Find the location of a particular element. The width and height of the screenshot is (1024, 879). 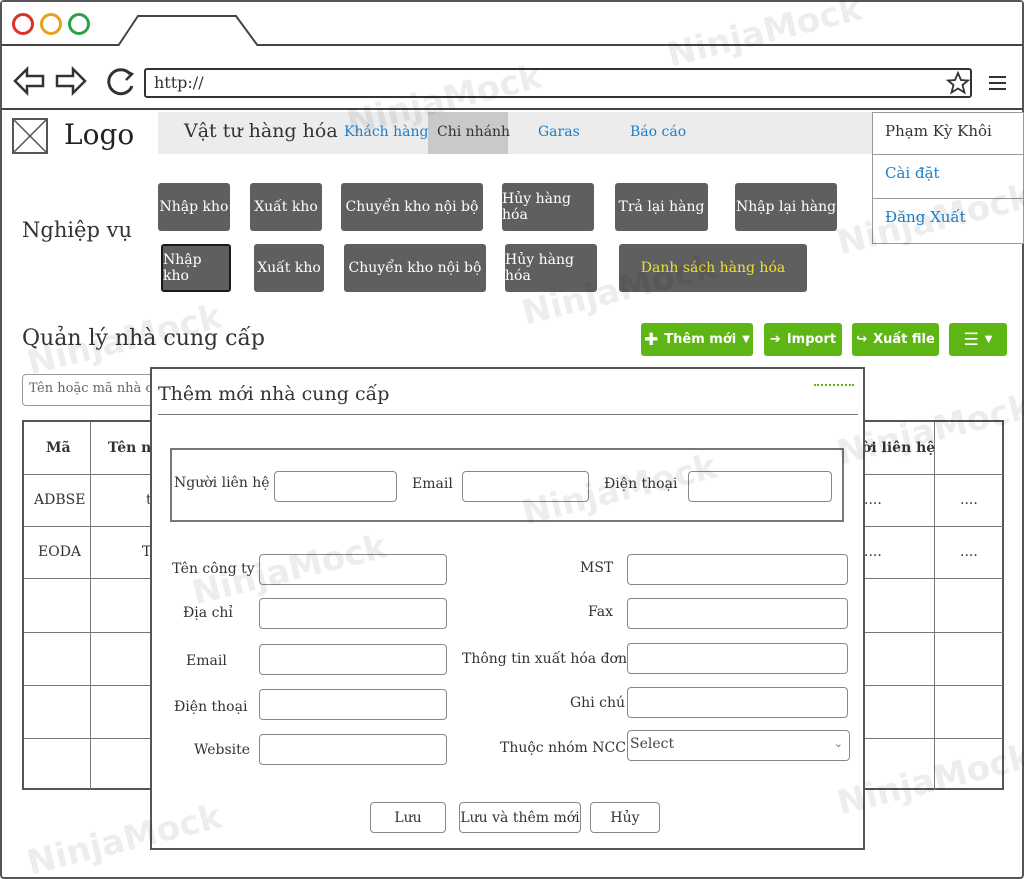

company-name-label: Tên công ty is located at coordinates (213, 569).